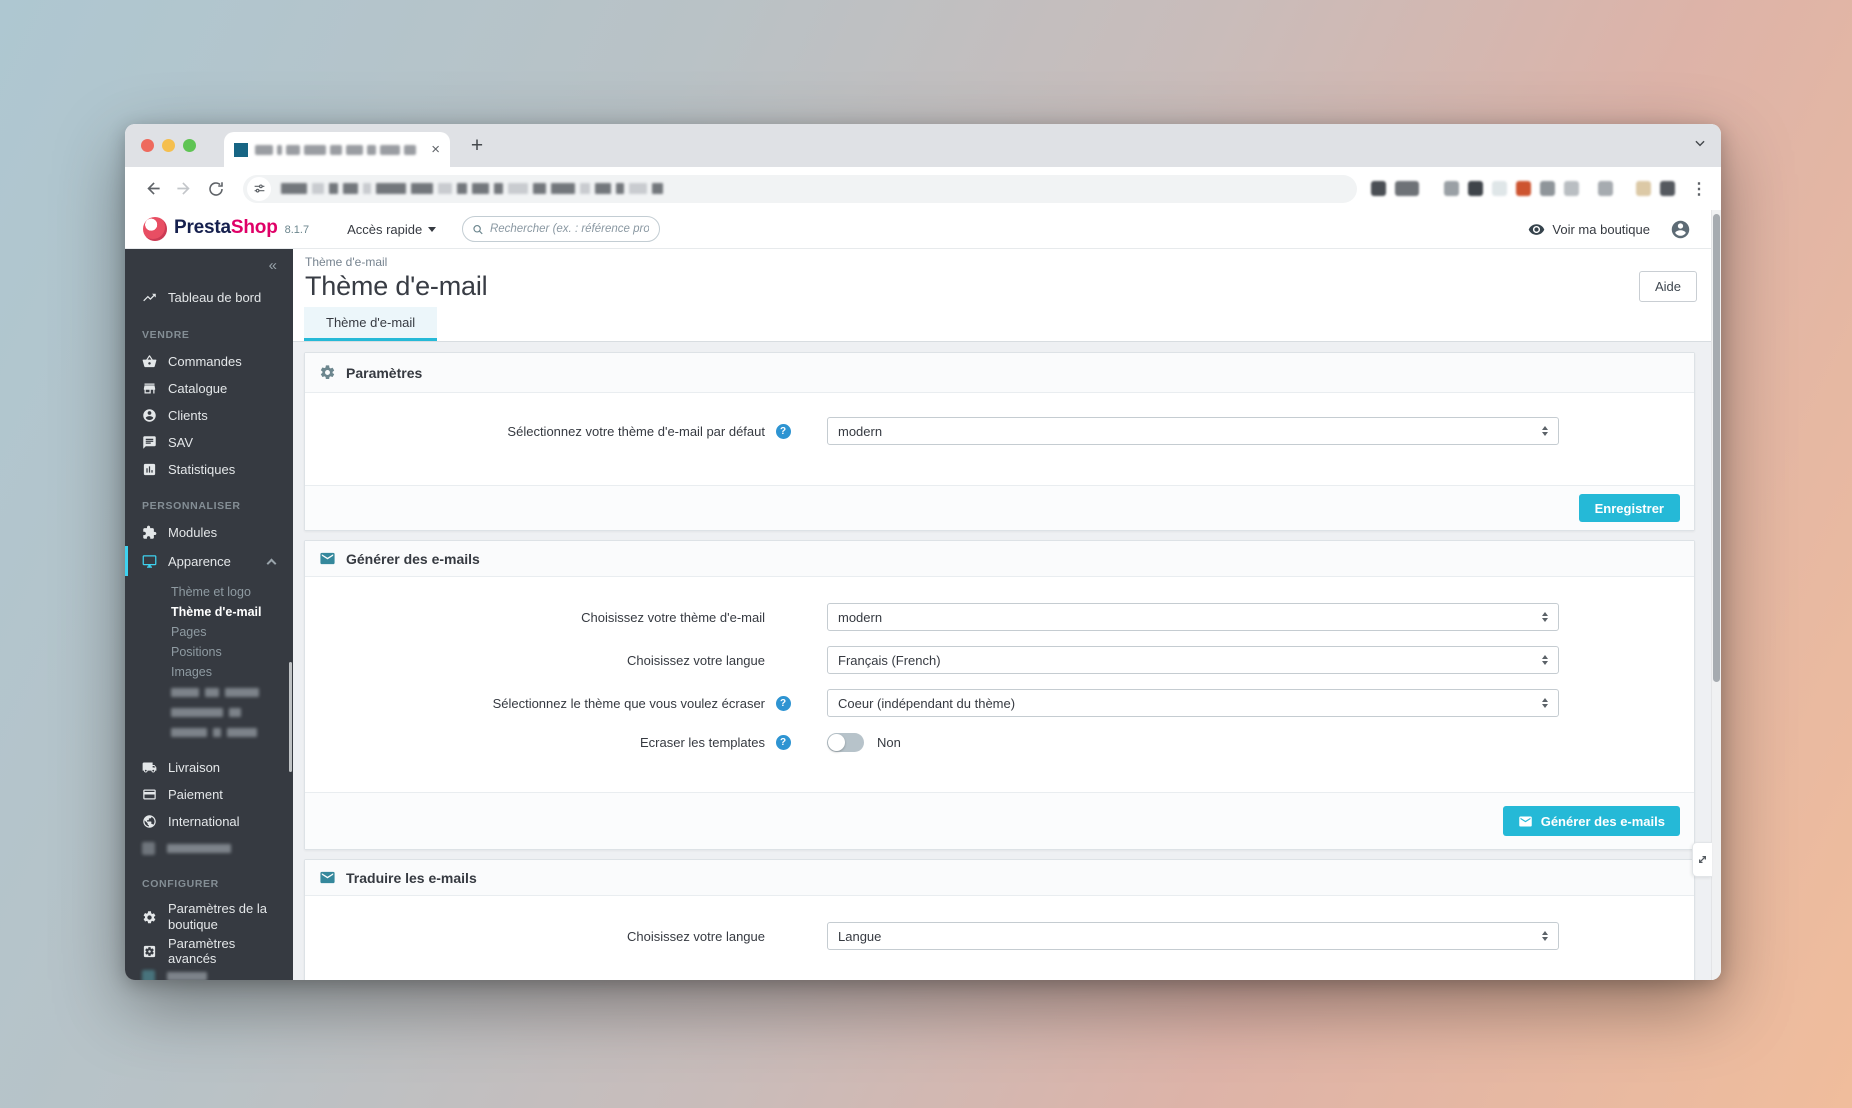 Image resolution: width=1852 pixels, height=1108 pixels. What do you see at coordinates (209, 415) in the screenshot?
I see `sidebar-item-customers: Clients` at bounding box center [209, 415].